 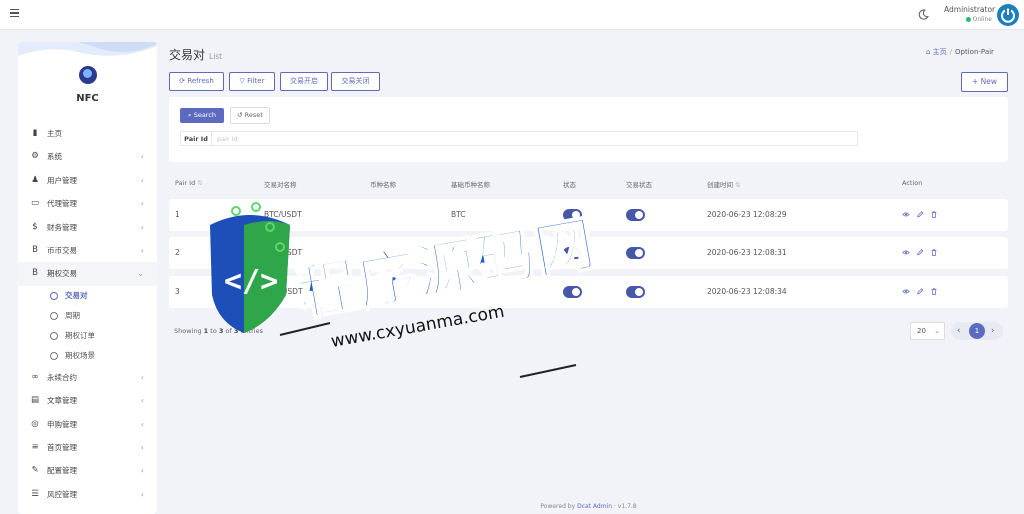 What do you see at coordinates (923, 14) in the screenshot?
I see `dark-mode-moon-icon` at bounding box center [923, 14].